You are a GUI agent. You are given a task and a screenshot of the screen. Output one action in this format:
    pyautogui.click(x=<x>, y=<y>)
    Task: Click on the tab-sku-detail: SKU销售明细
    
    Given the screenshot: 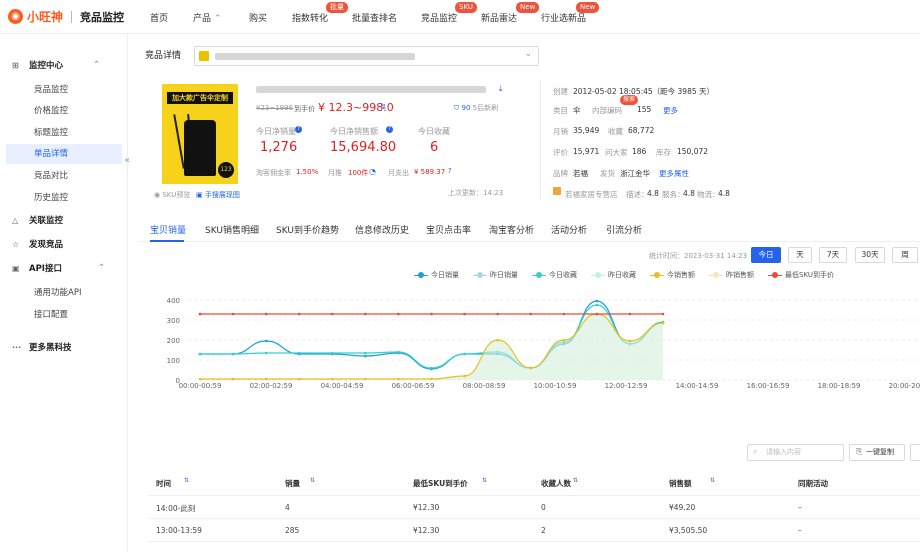 What is the action you would take?
    pyautogui.click(x=232, y=229)
    